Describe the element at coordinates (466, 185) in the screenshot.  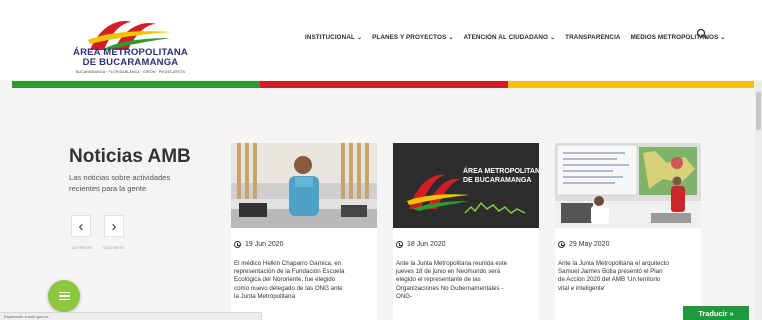
I see `news-image: ÁREA METROPOLITANA DE BUCARAMANGA` at that location.